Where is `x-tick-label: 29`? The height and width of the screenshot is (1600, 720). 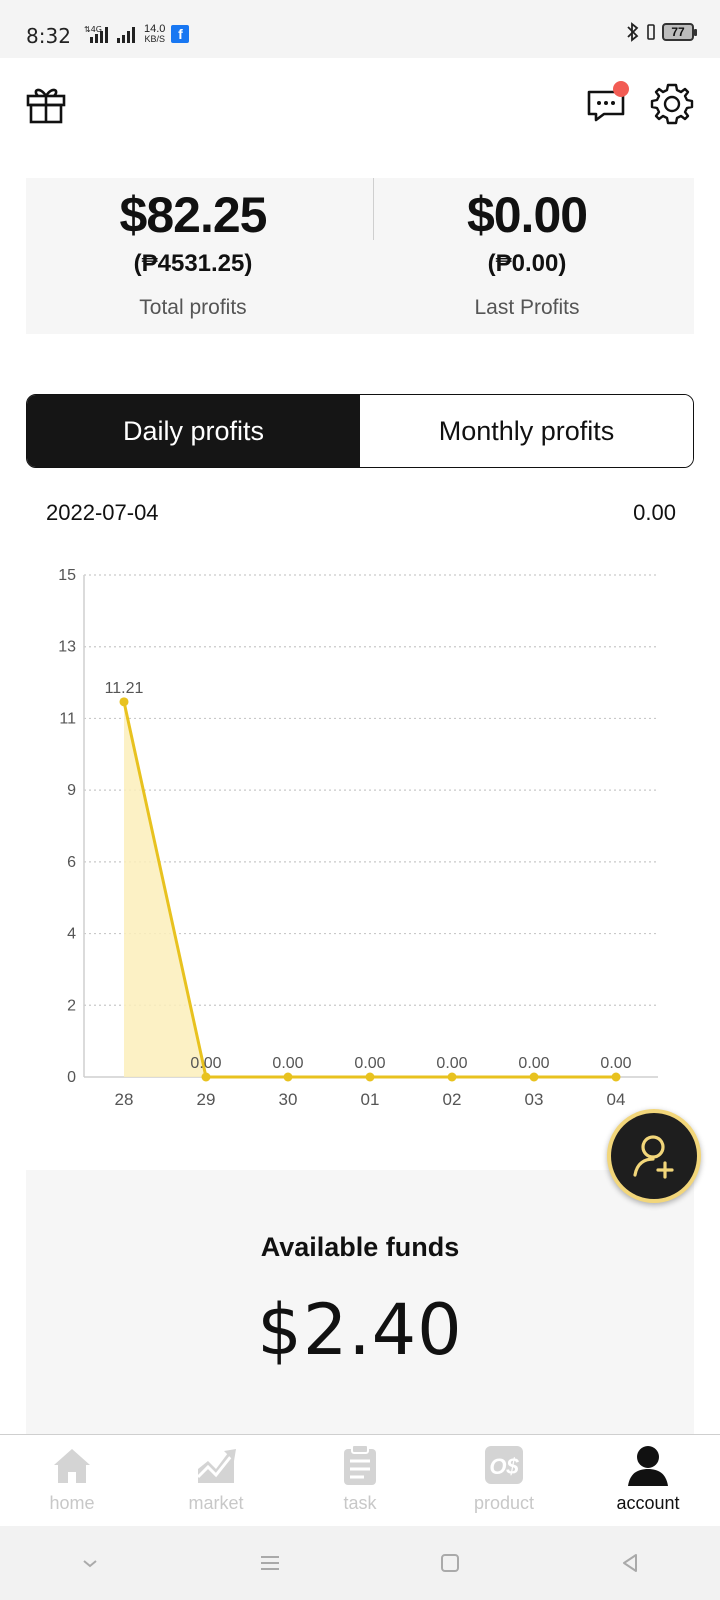
x-tick-label: 29 is located at coordinates (206, 1099).